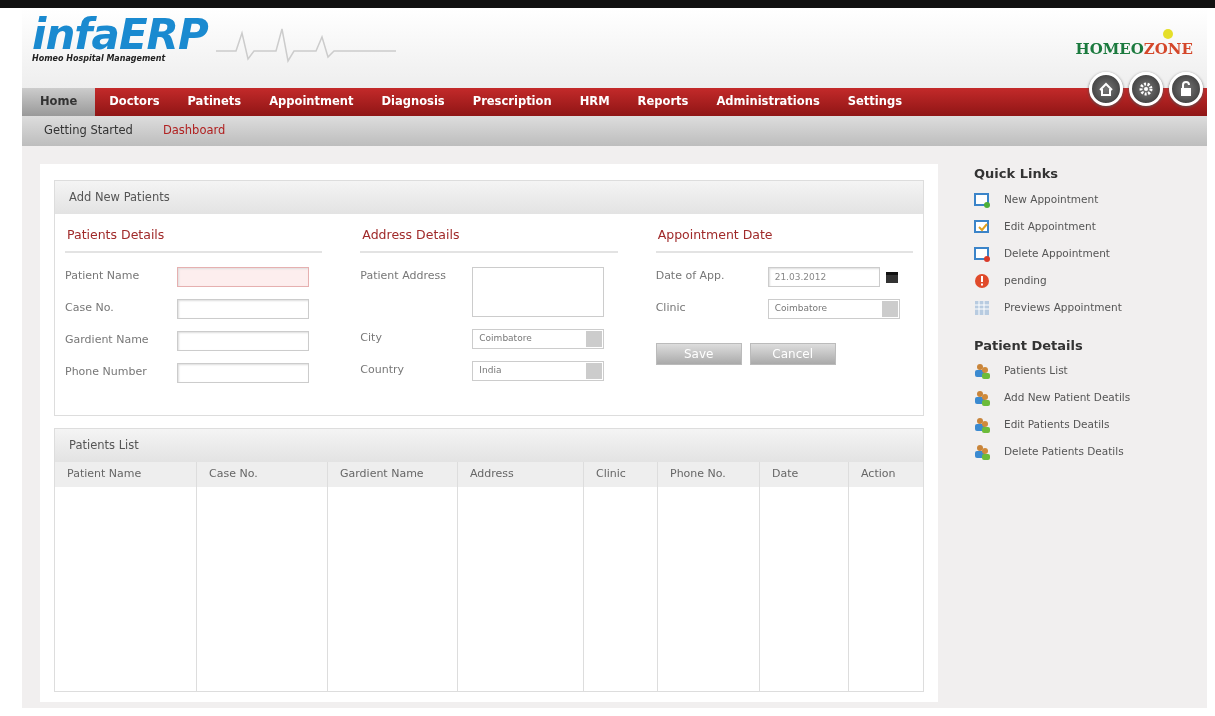  What do you see at coordinates (106, 372) in the screenshot?
I see `field-label: Phone Number` at bounding box center [106, 372].